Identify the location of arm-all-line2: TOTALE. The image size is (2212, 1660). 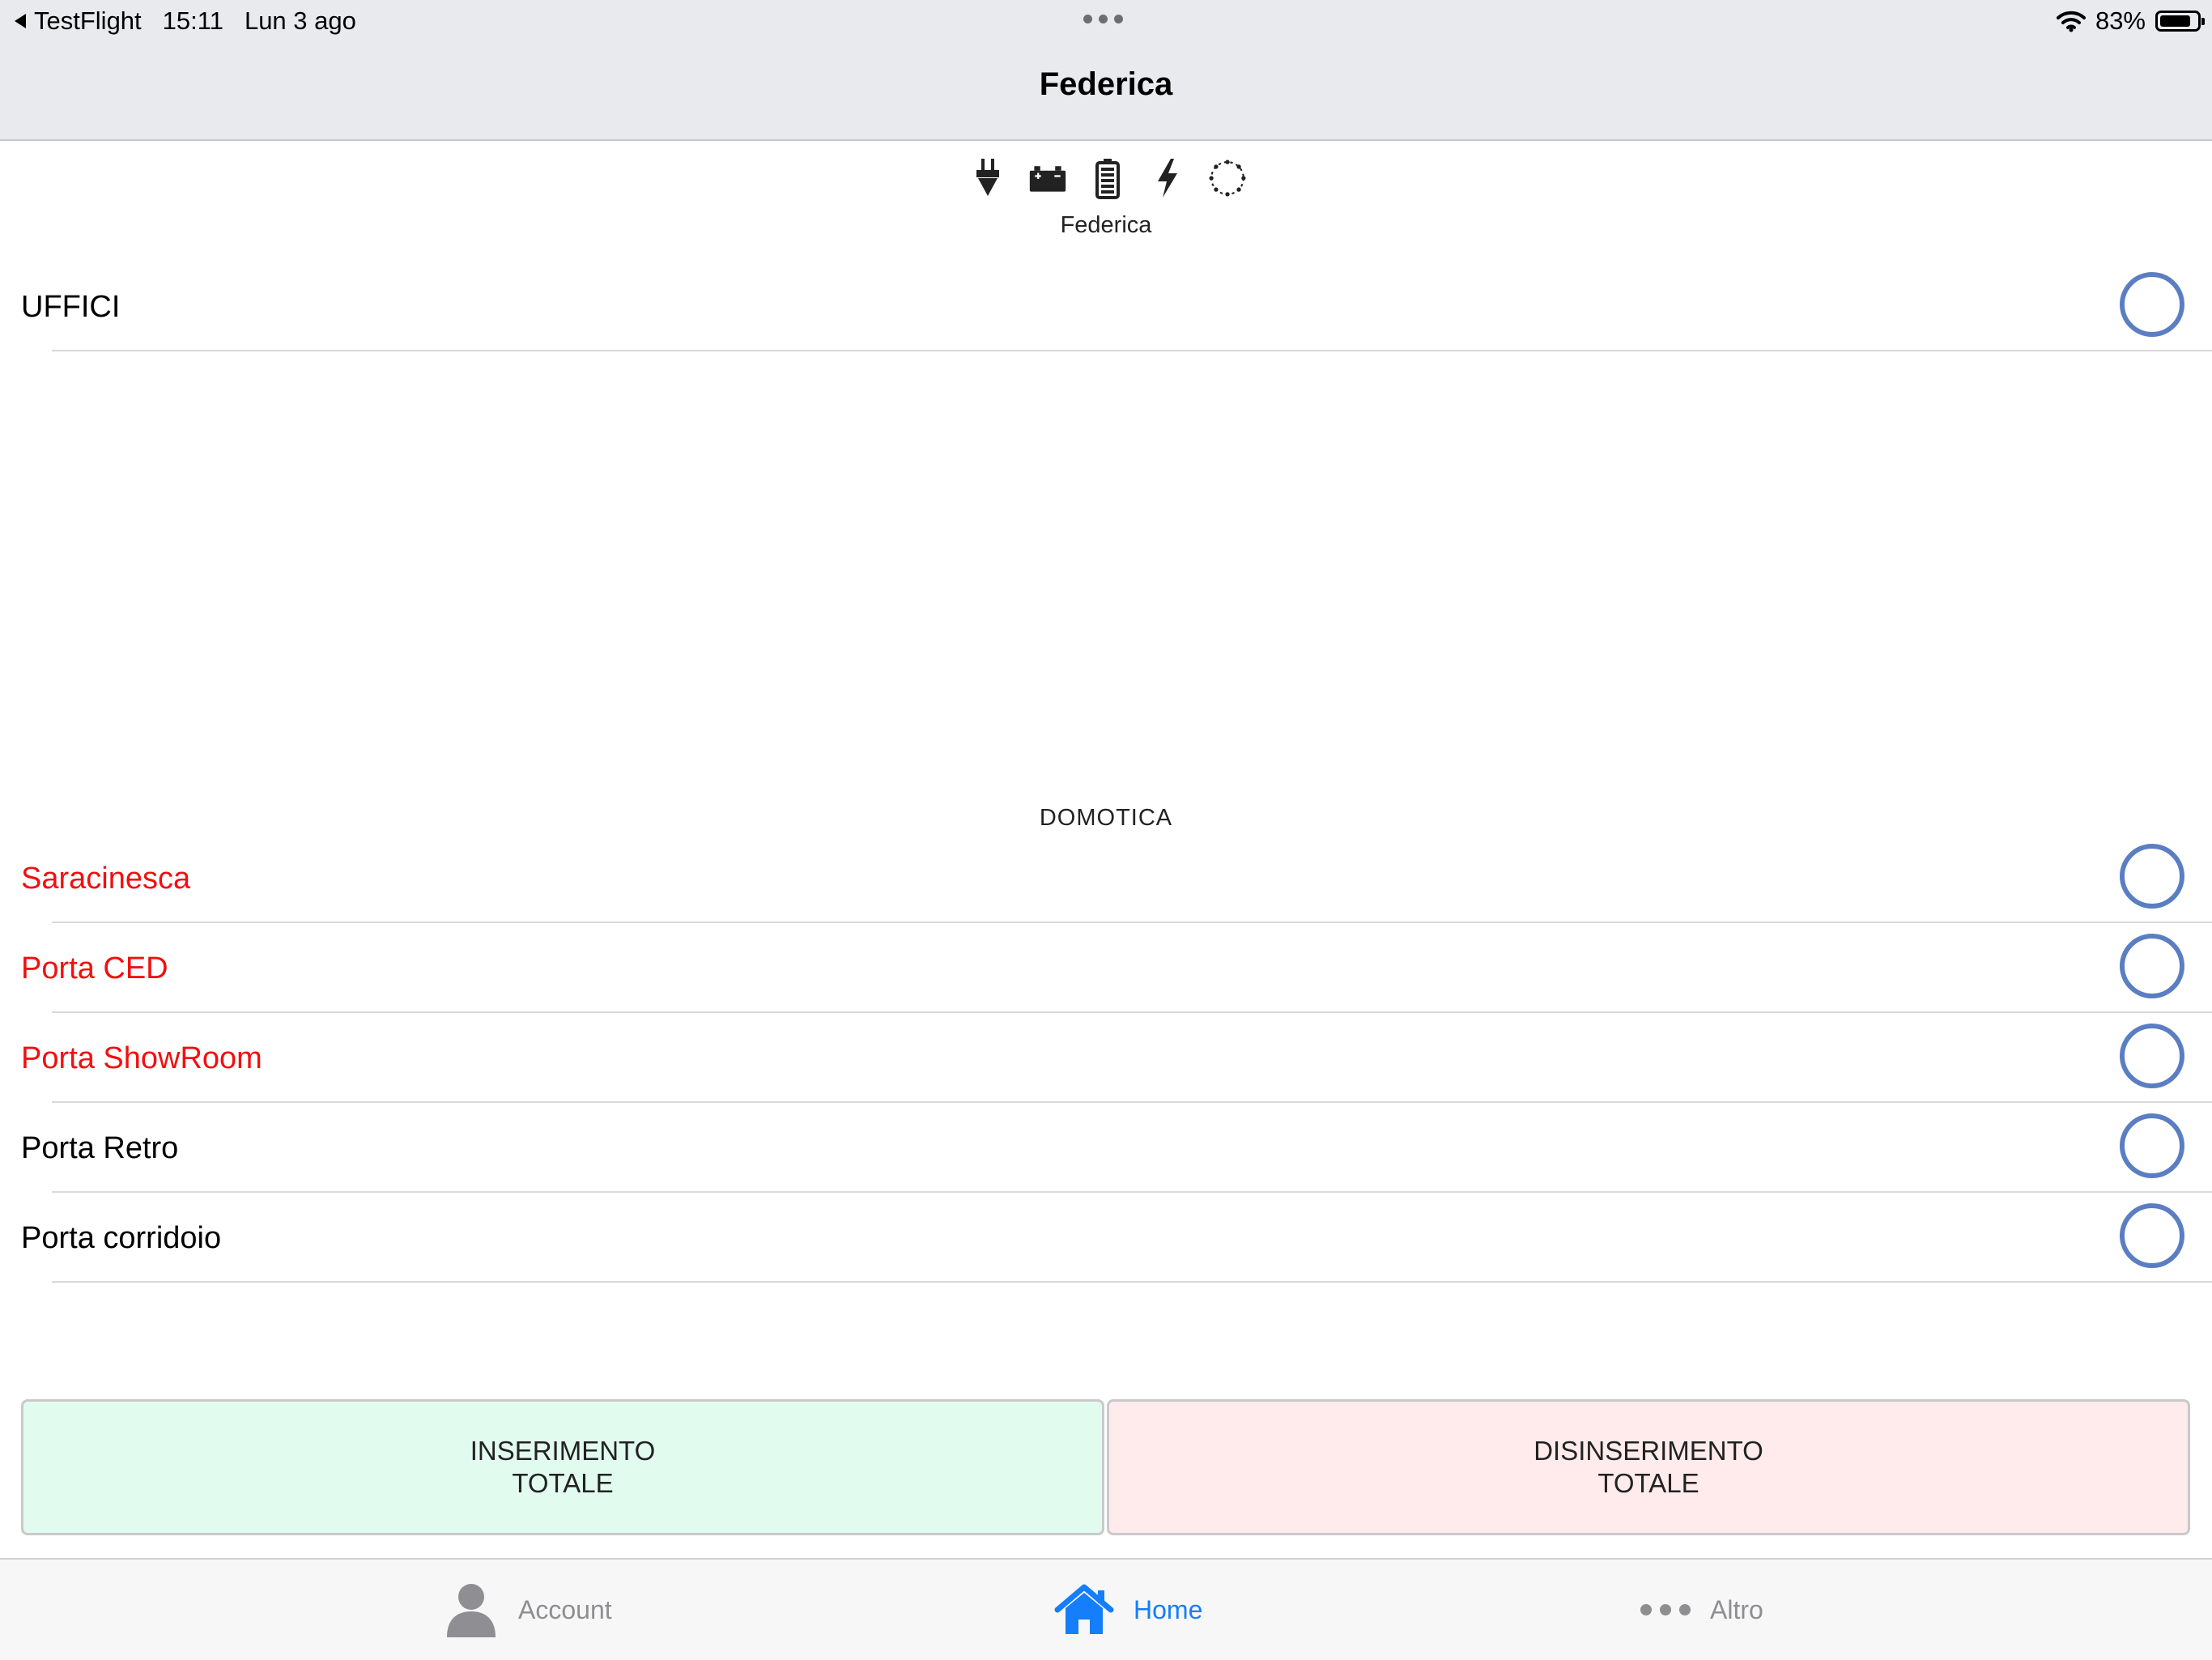
(563, 1483).